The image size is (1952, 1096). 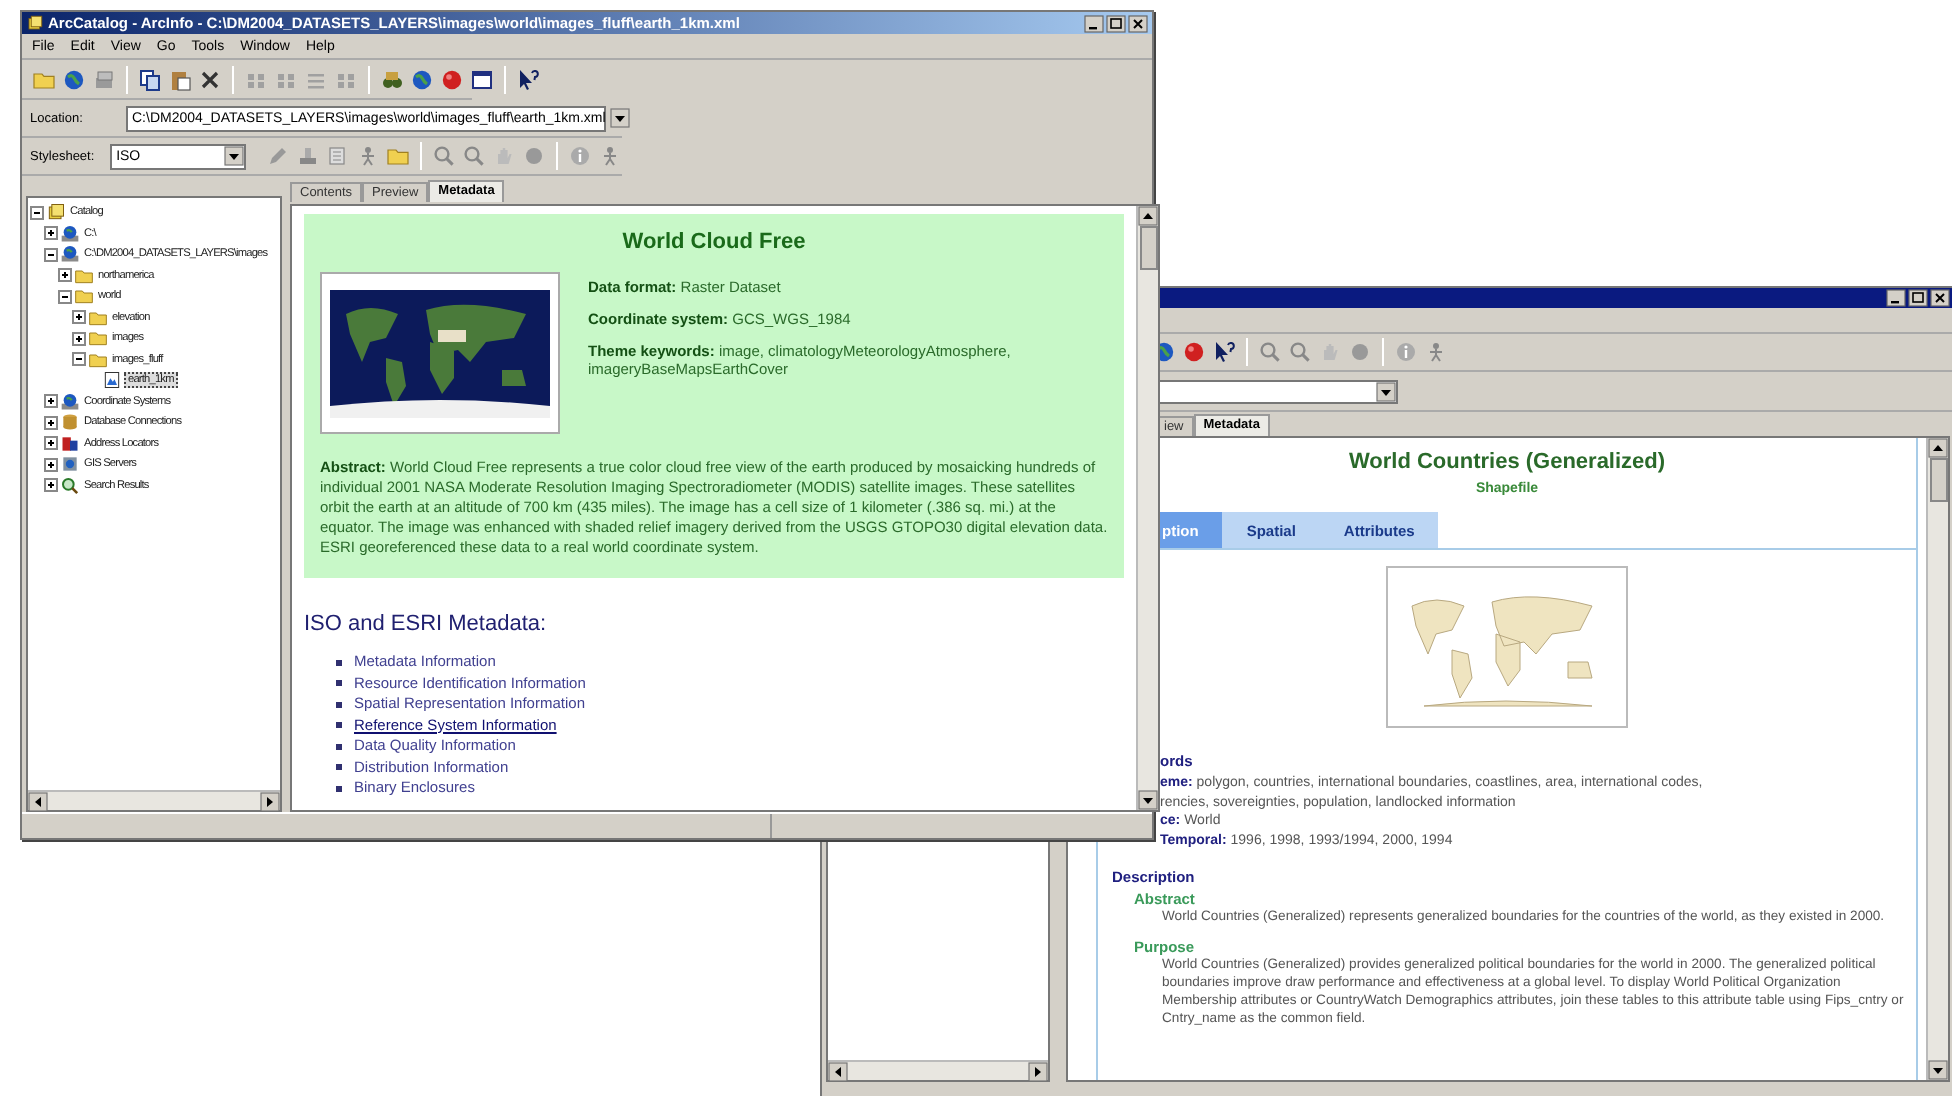 I want to click on search-icon, so click(x=70, y=485).